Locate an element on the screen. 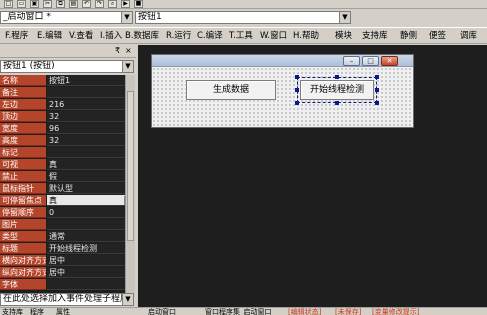  menu-item: 支持库 is located at coordinates (375, 36).